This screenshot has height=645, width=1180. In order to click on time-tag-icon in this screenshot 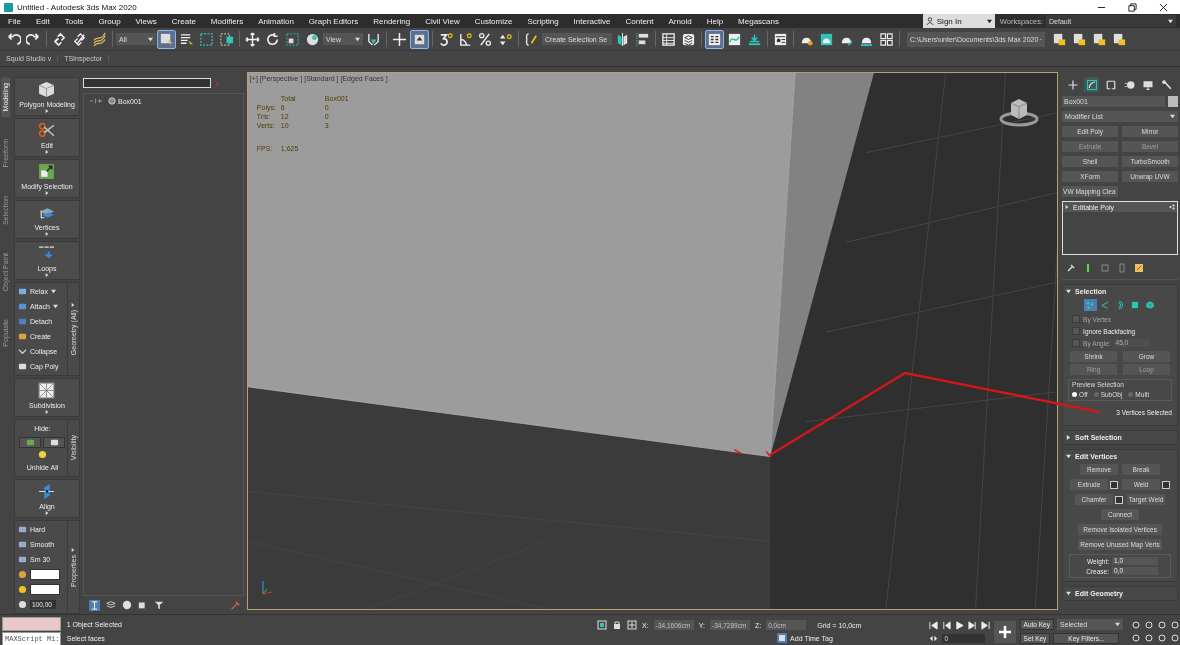, I will do `click(782, 638)`.